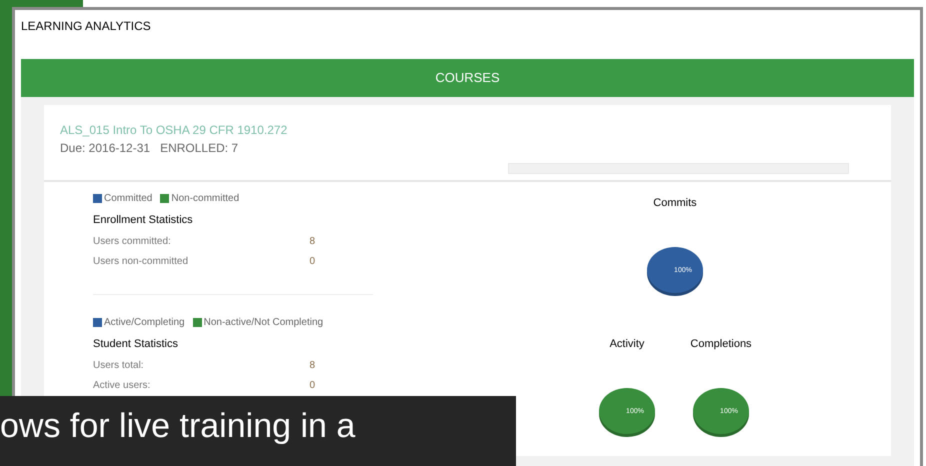  I want to click on legend-label: Active/Completing, so click(144, 323).